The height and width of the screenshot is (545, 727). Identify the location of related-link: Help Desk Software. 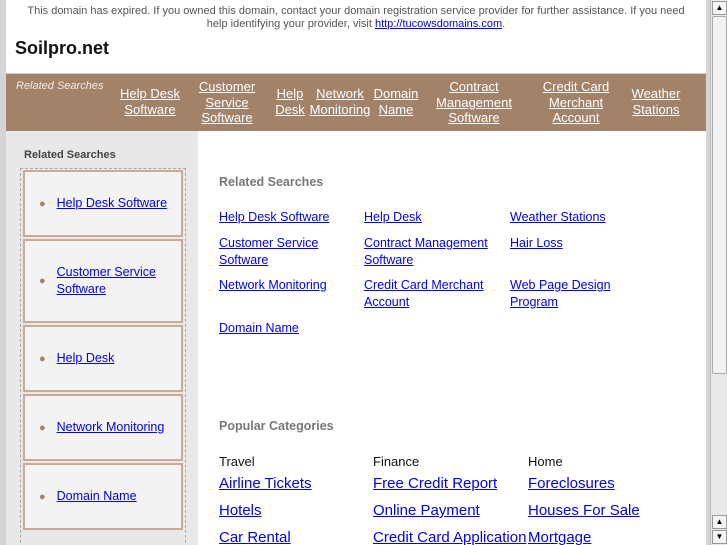
(274, 217).